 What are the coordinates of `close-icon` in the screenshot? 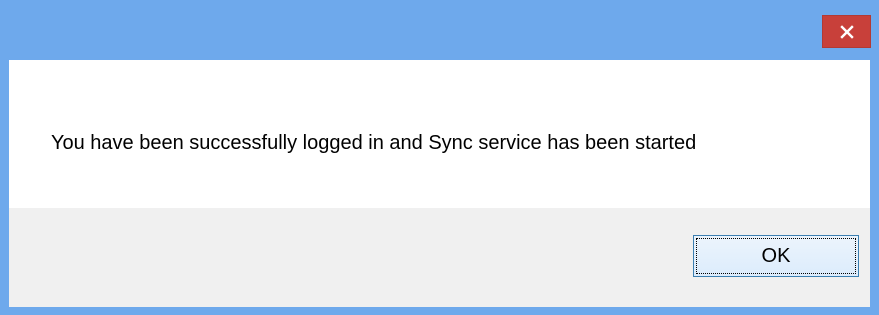 It's located at (846, 31).